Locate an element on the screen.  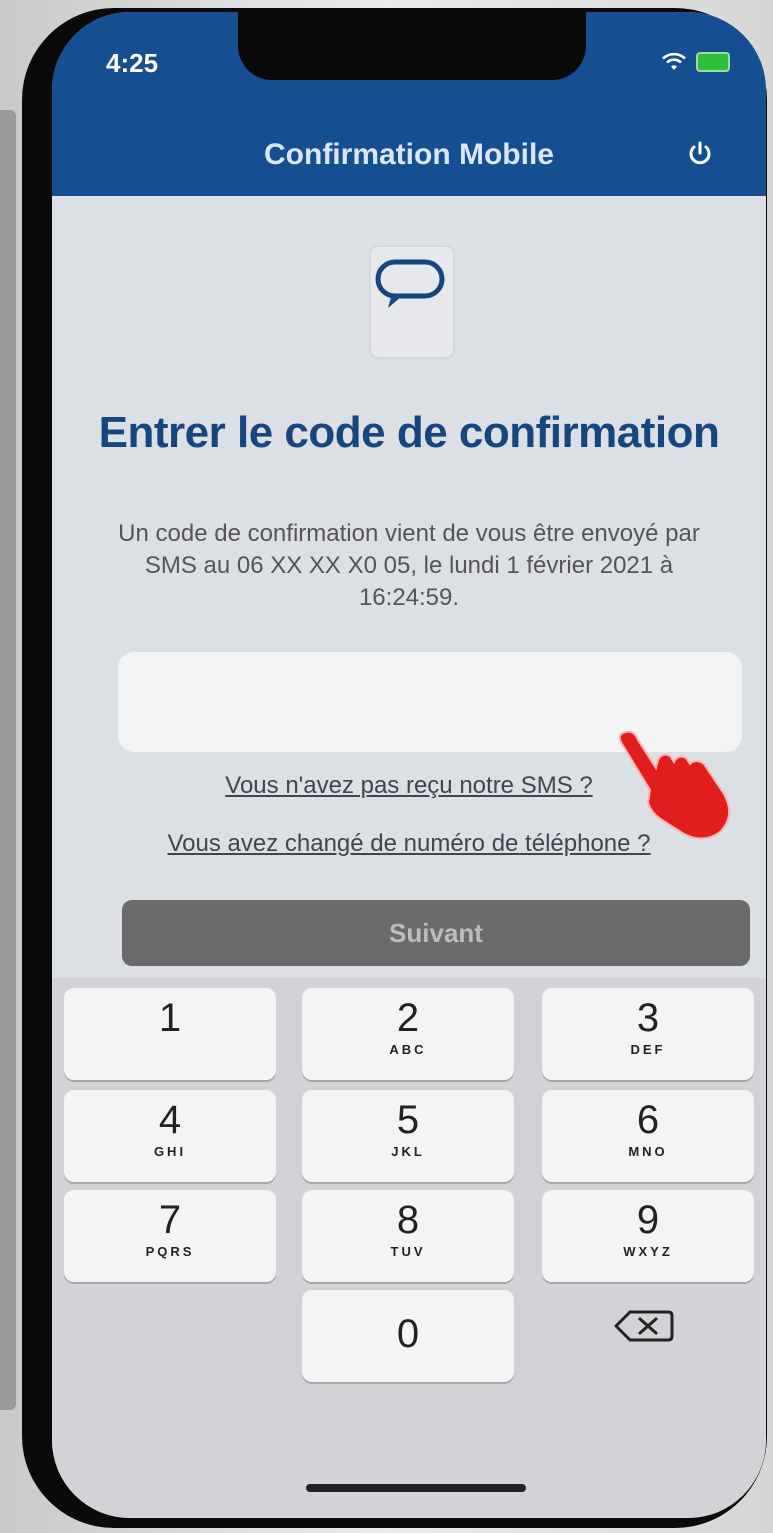
pointing-hand-icon is located at coordinates (674, 785).